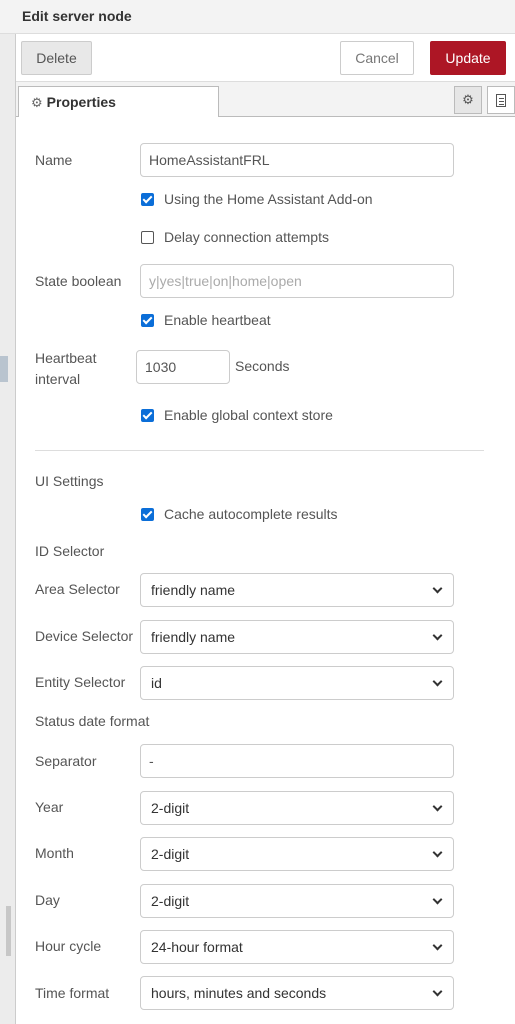  I want to click on hour-cycle-select: 24-hour format, so click(297, 947).